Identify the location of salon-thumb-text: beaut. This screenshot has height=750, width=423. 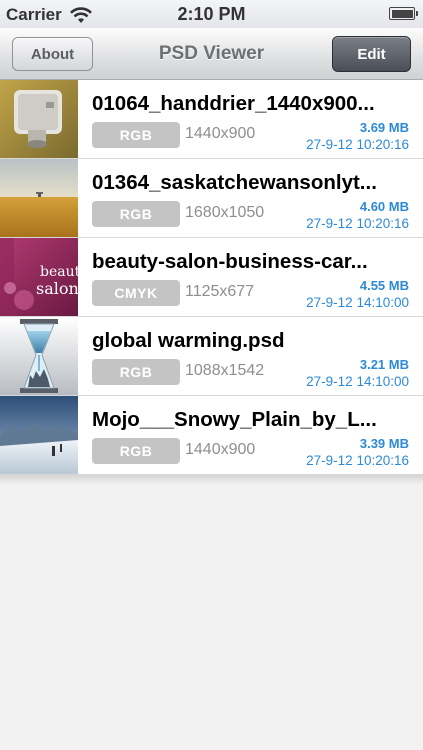
(59, 272).